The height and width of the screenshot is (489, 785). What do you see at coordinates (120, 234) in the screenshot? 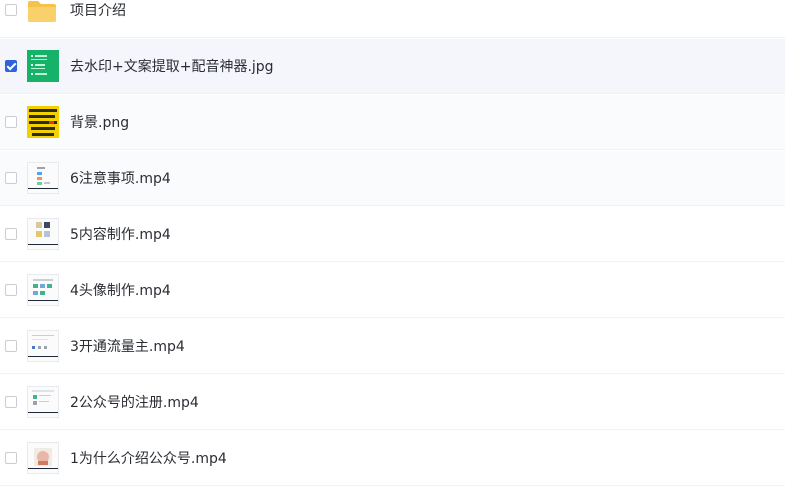
I see `file-name: 5内容制作.mp4` at bounding box center [120, 234].